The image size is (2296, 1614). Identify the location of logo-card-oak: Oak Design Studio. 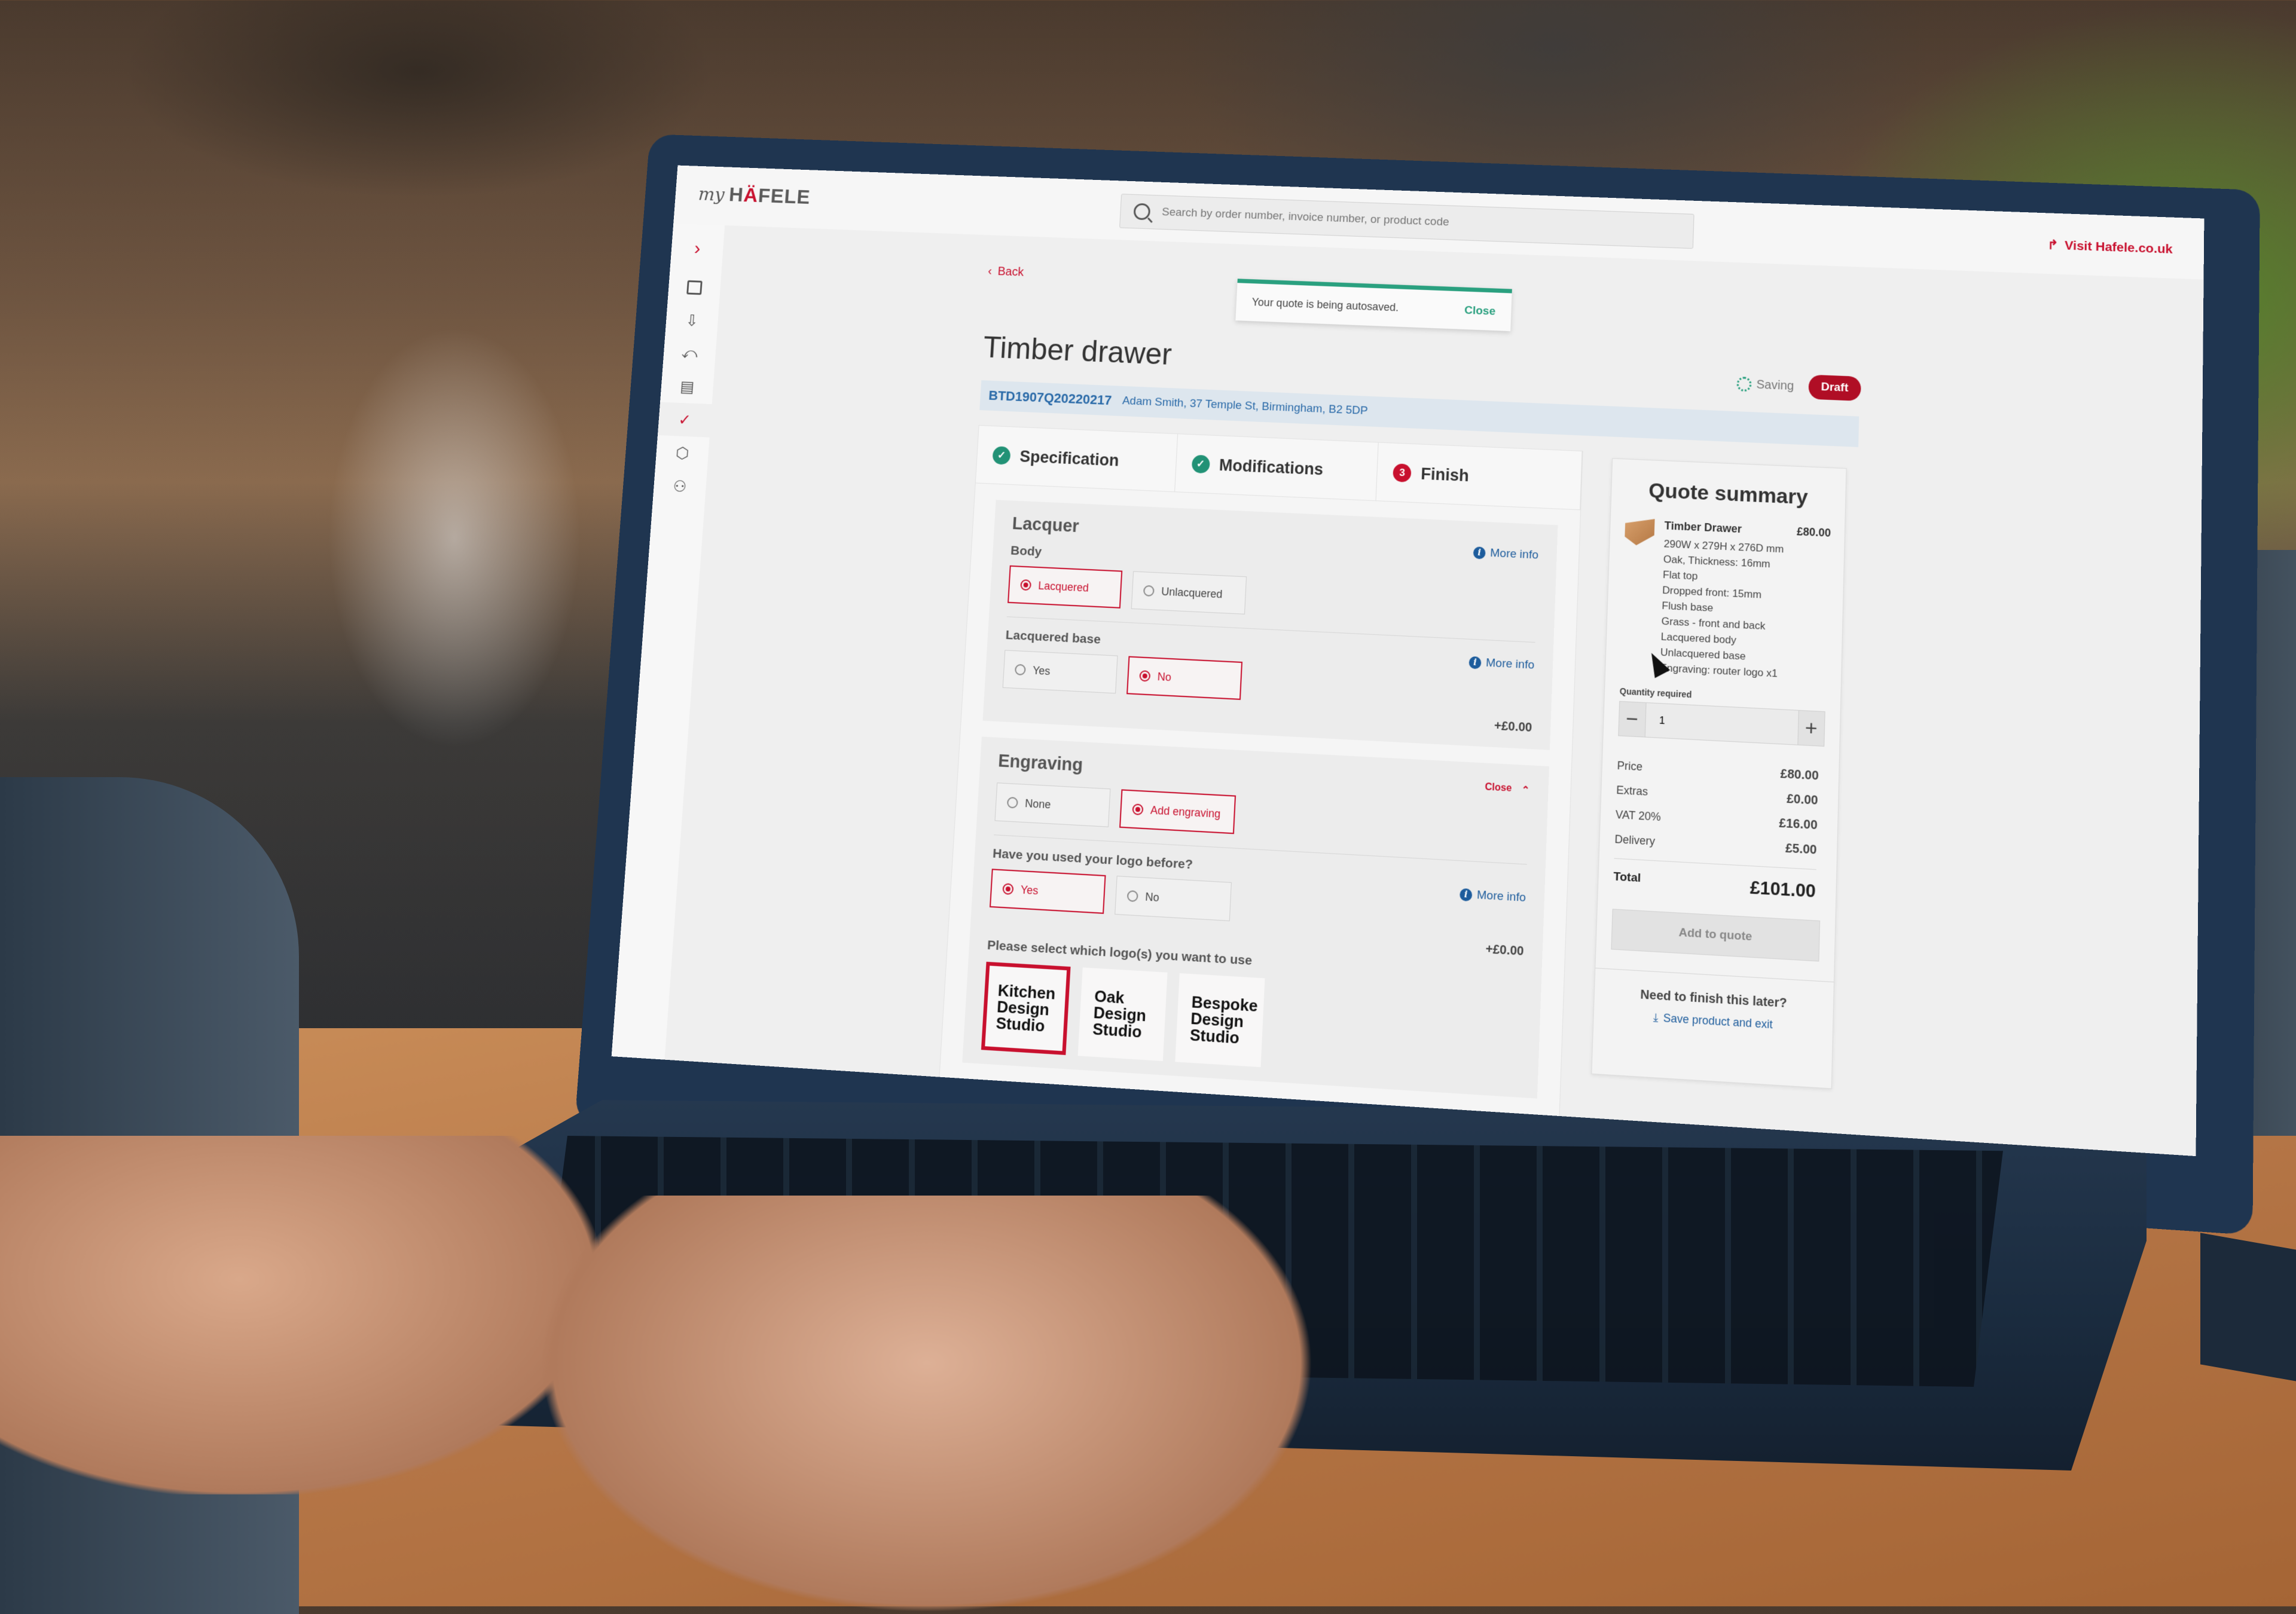
(1122, 1014).